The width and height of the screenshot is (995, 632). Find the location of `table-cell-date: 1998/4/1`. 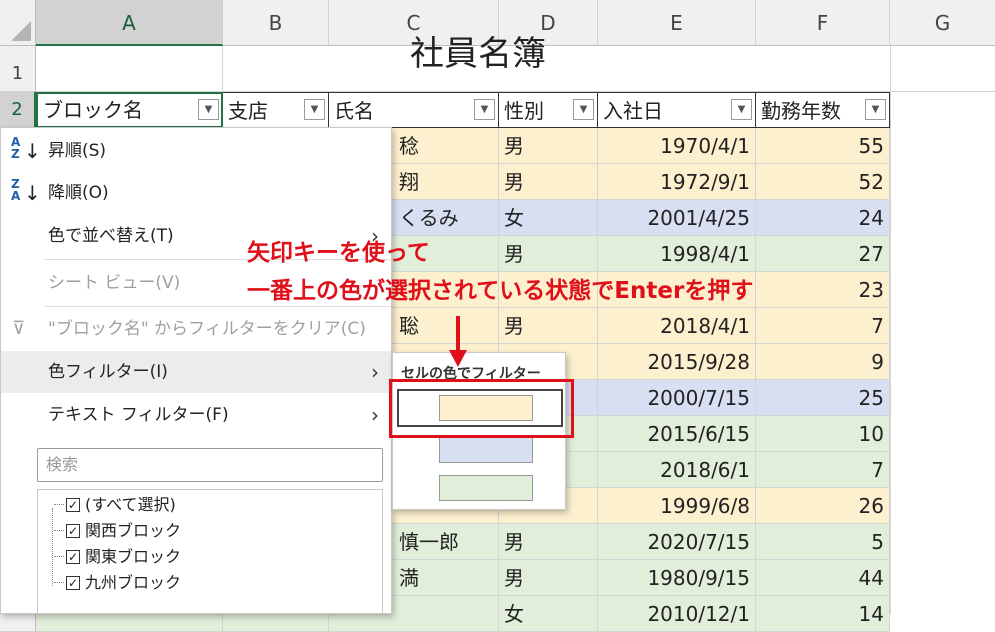

table-cell-date: 1998/4/1 is located at coordinates (677, 254).